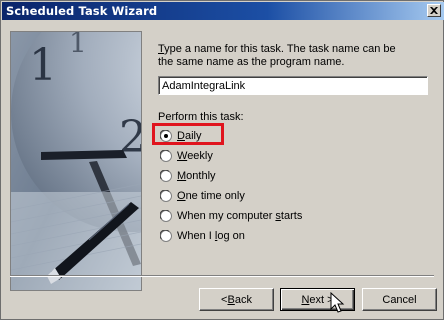  I want to click on radio-label-computer-starts: When my computer starts, so click(240, 216).